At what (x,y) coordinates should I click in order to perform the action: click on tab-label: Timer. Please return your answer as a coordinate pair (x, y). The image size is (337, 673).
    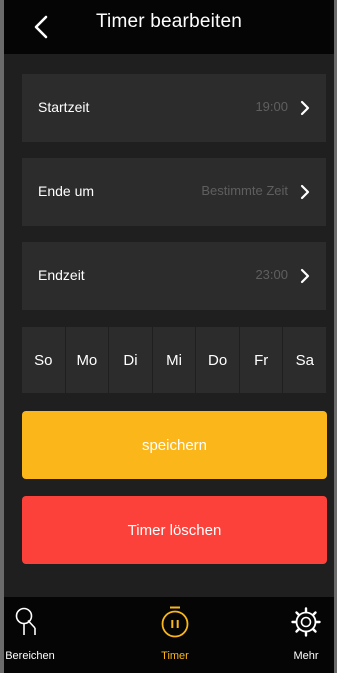
    Looking at the image, I should click on (175, 656).